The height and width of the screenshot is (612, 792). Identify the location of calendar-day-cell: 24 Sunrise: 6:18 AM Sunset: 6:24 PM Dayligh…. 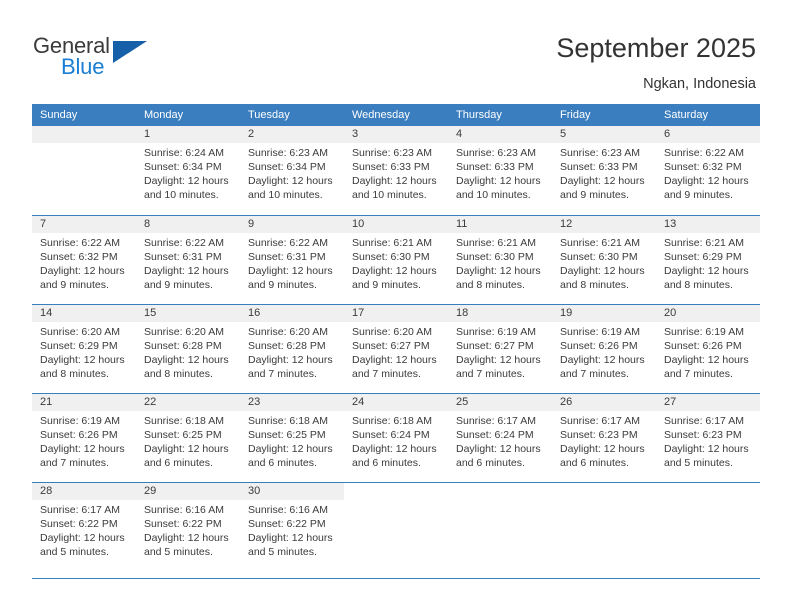
(396, 437).